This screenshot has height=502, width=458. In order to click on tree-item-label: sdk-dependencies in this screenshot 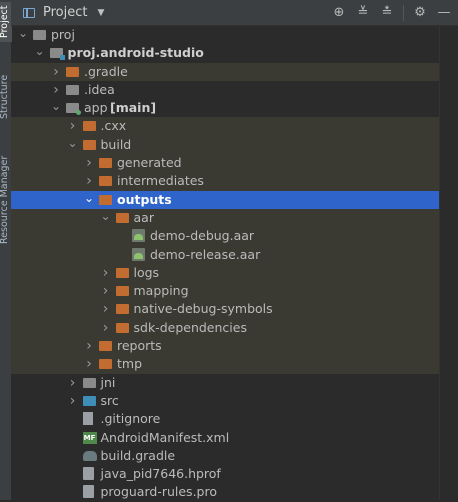, I will do `click(190, 327)`.